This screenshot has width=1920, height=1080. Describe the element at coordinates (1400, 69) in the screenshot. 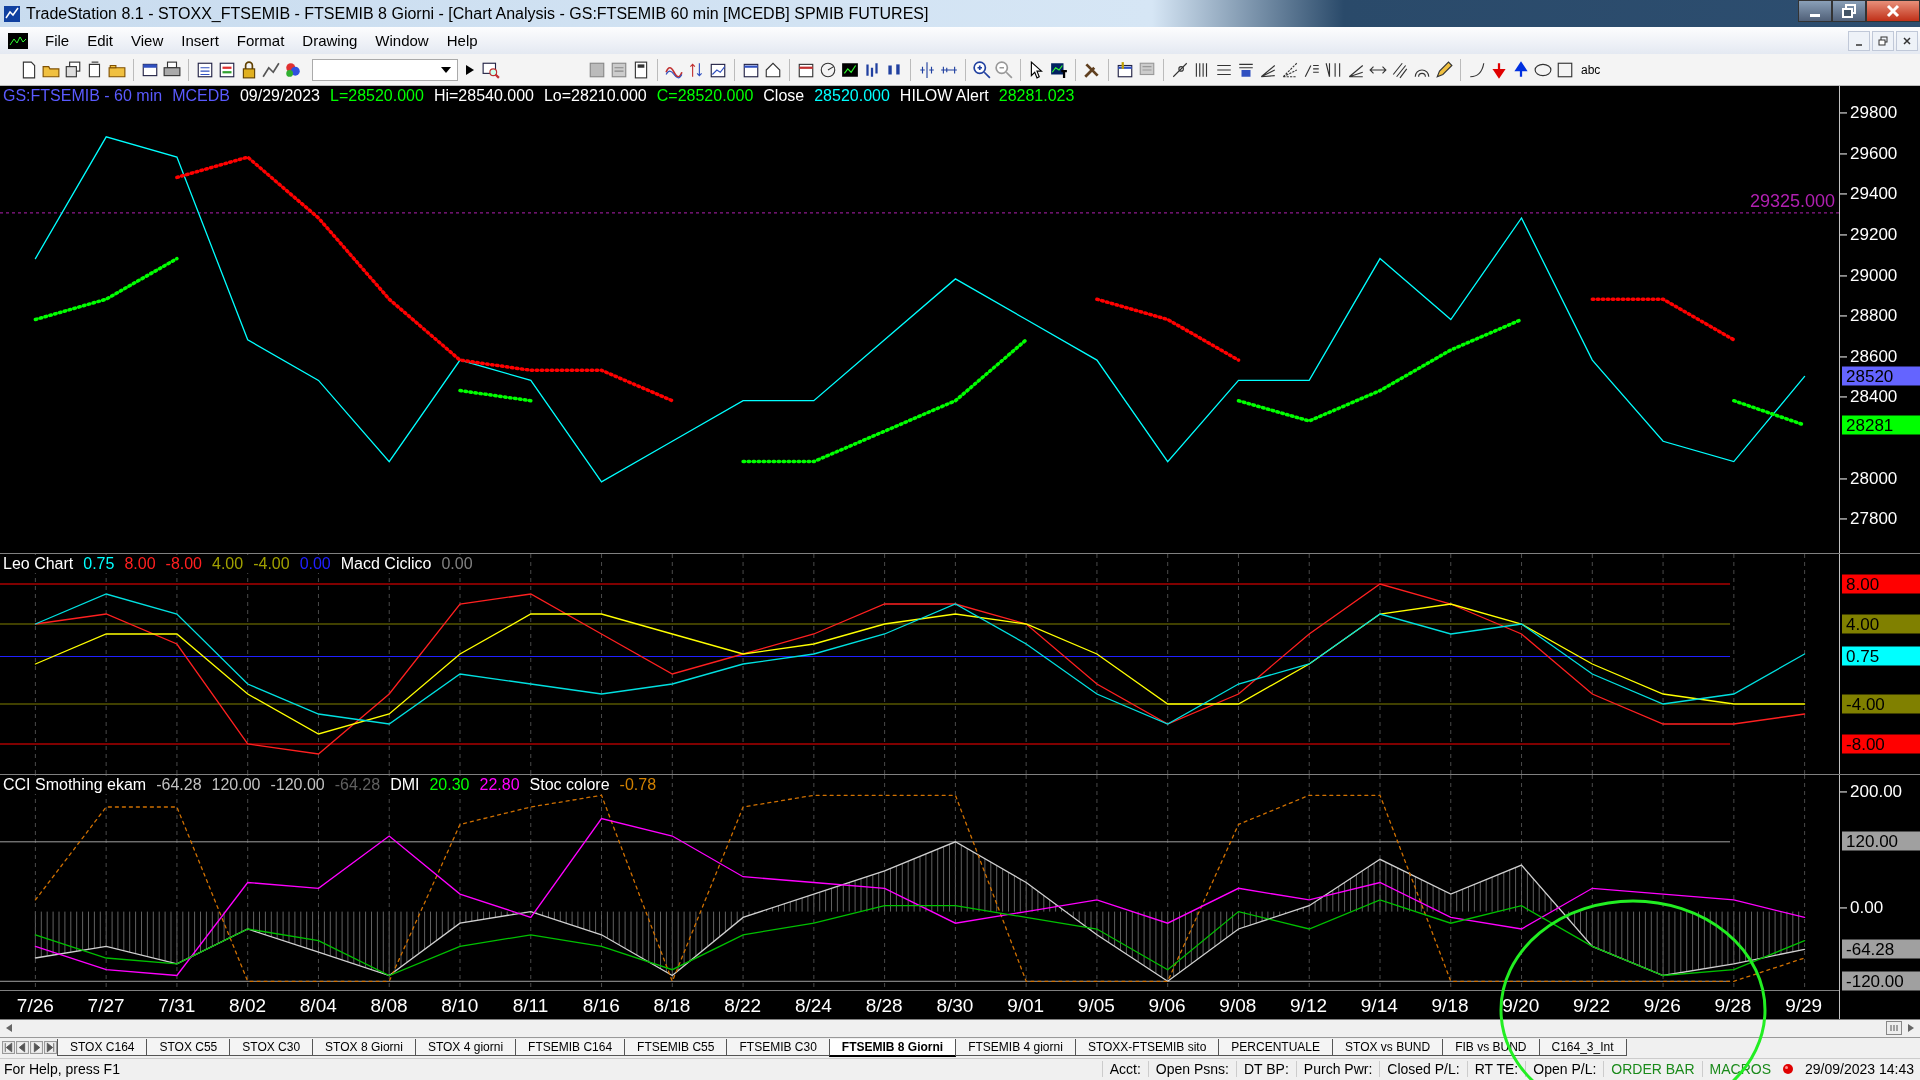

I see `parallel-lines-icon` at that location.